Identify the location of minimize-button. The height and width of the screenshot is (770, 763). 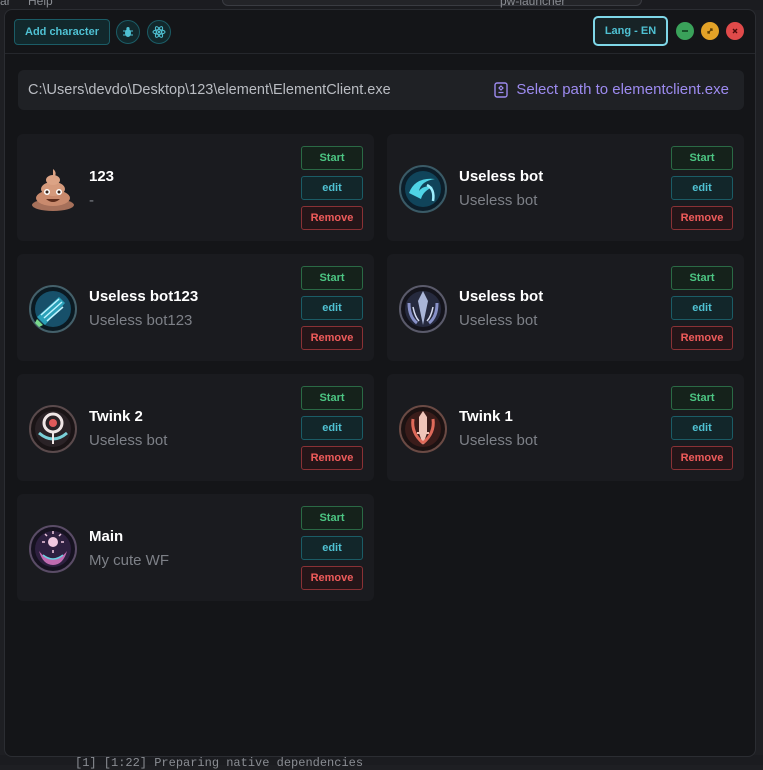
(685, 31).